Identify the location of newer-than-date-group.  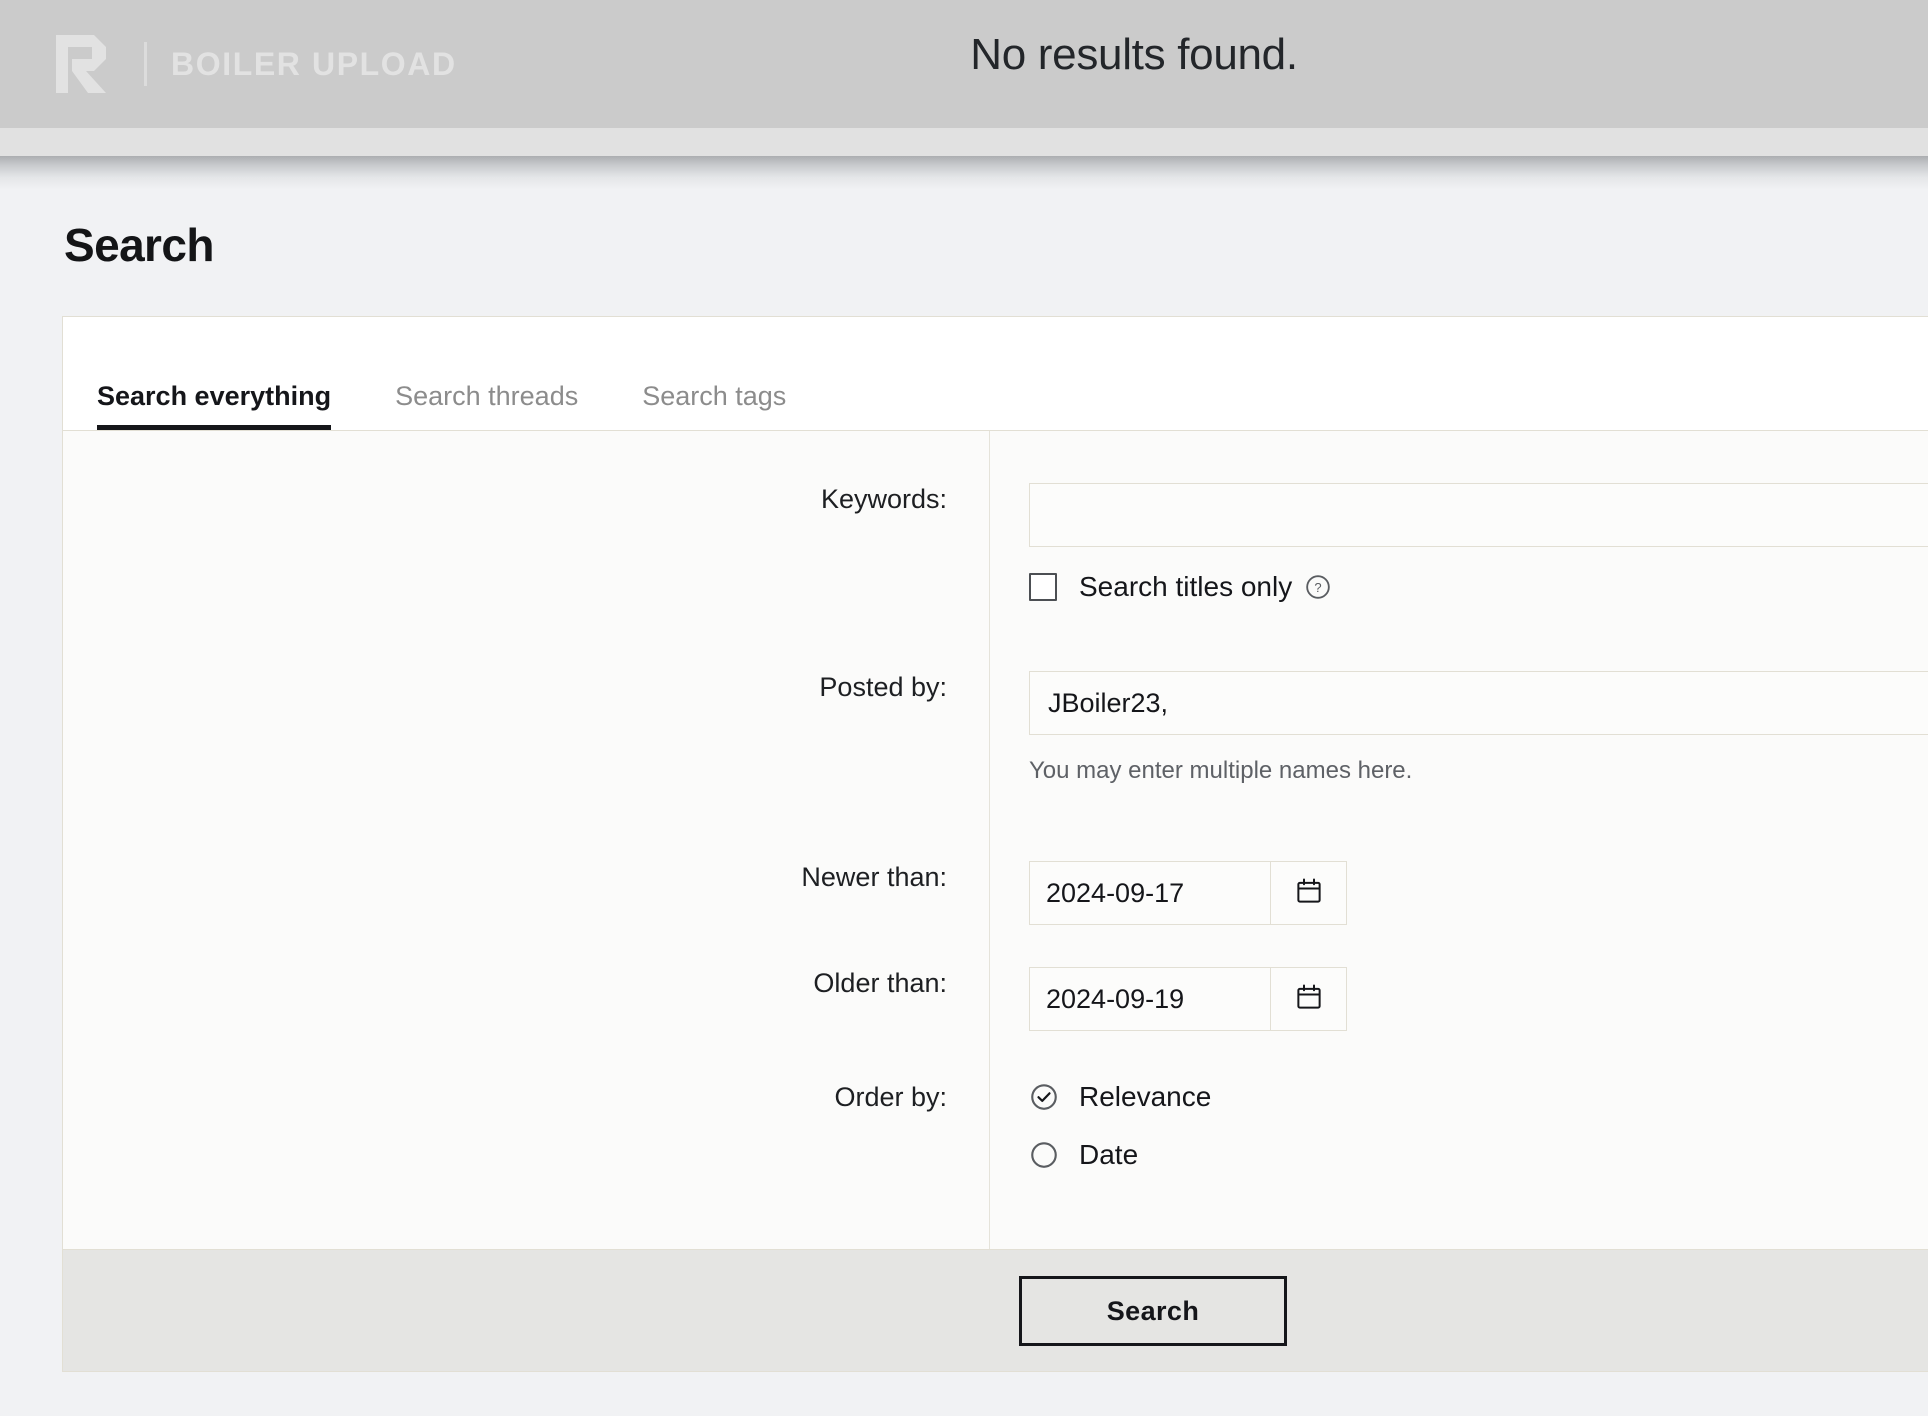
(1188, 893).